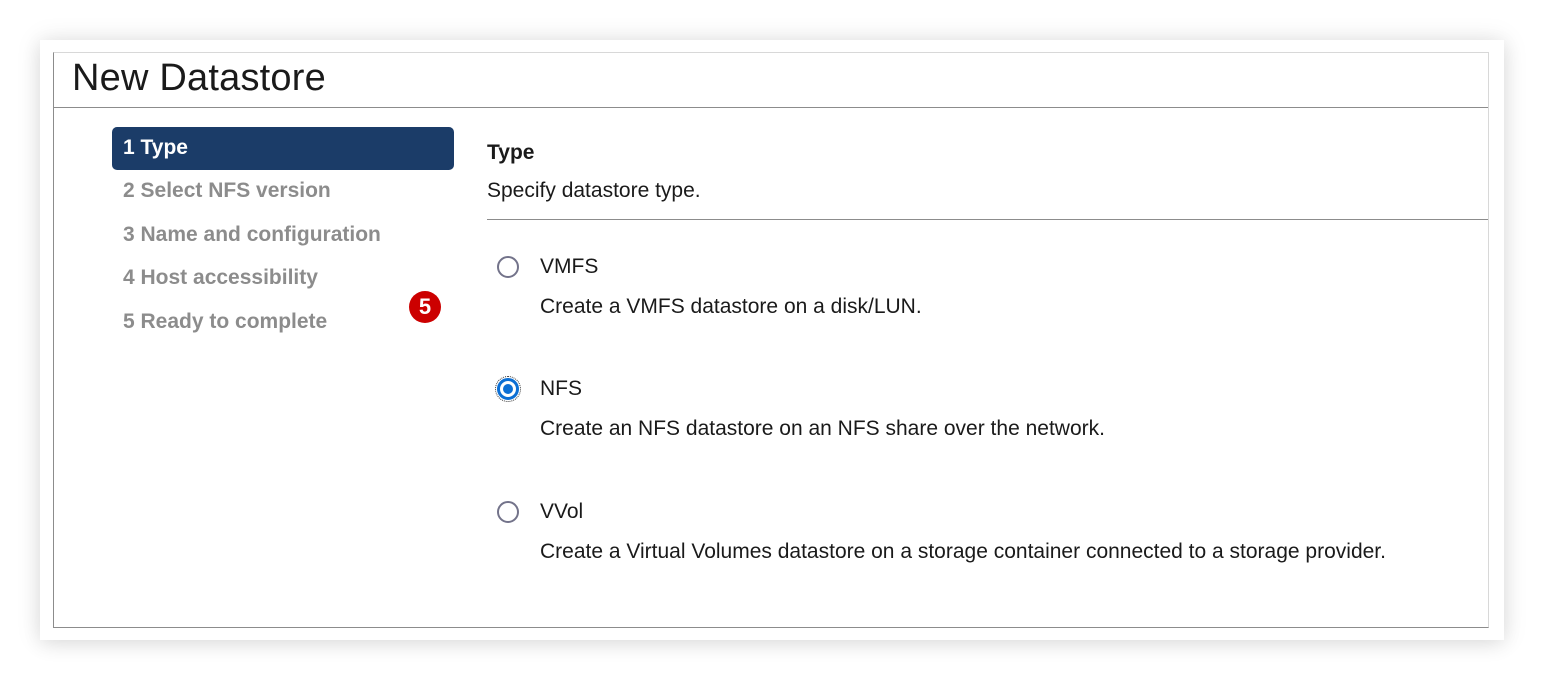  What do you see at coordinates (508, 512) in the screenshot?
I see `radio-vvol` at bounding box center [508, 512].